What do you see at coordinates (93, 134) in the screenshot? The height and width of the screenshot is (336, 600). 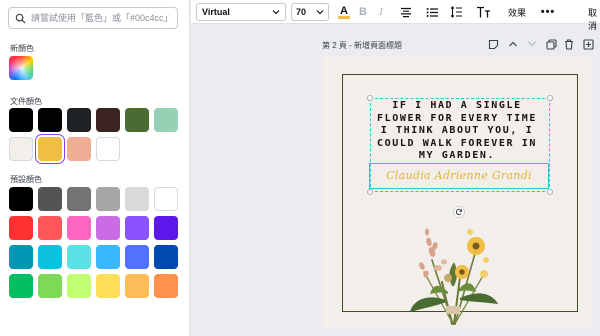 I see `document-color-grid` at bounding box center [93, 134].